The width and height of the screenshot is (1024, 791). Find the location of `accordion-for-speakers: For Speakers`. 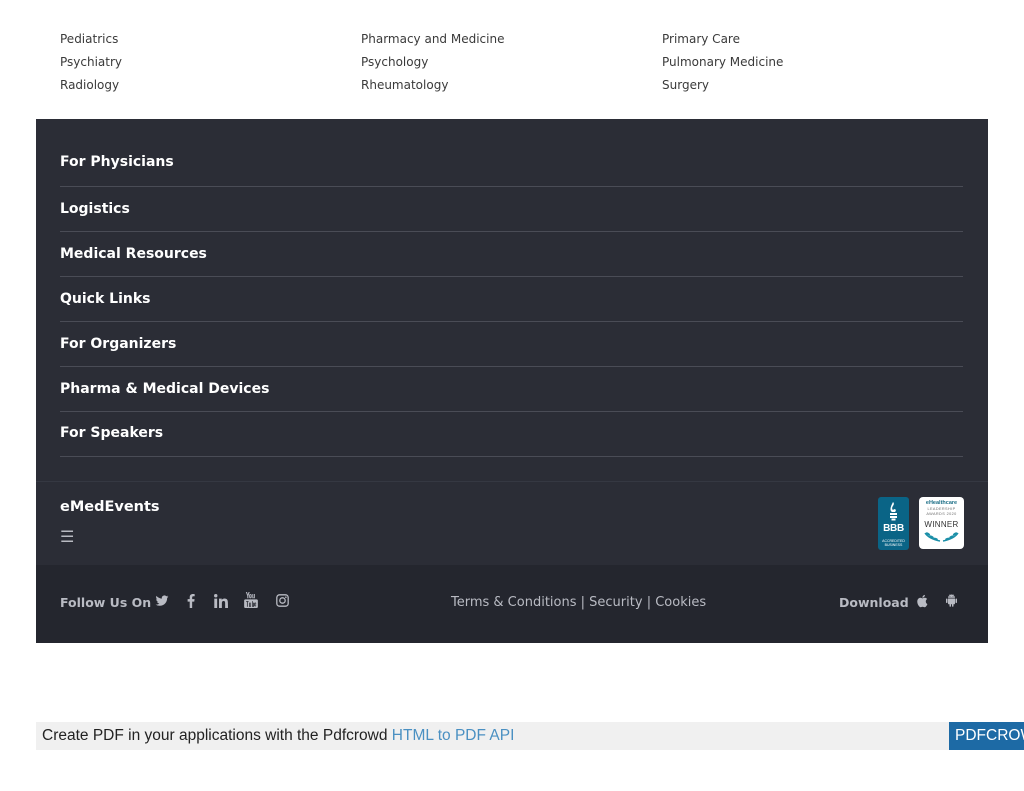

accordion-for-speakers: For Speakers is located at coordinates (511, 434).